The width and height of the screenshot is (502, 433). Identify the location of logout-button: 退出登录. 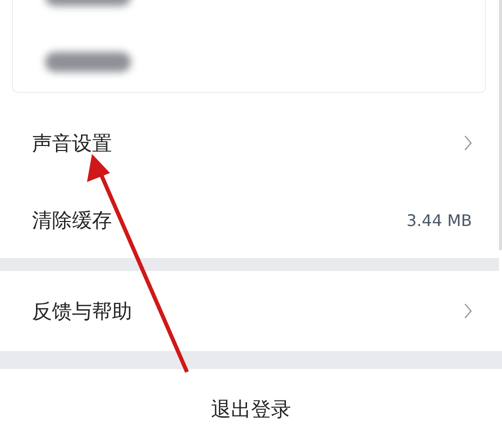
(251, 401).